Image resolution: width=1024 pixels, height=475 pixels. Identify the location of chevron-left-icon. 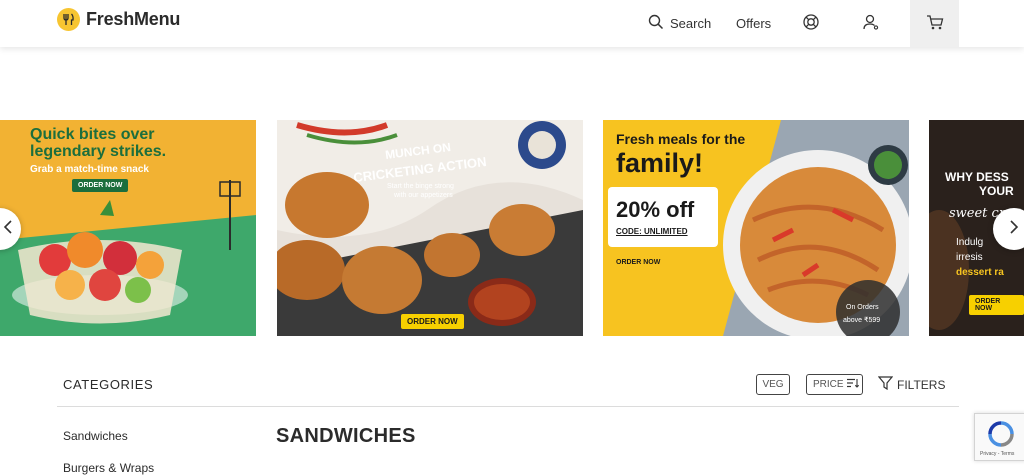
(8, 229).